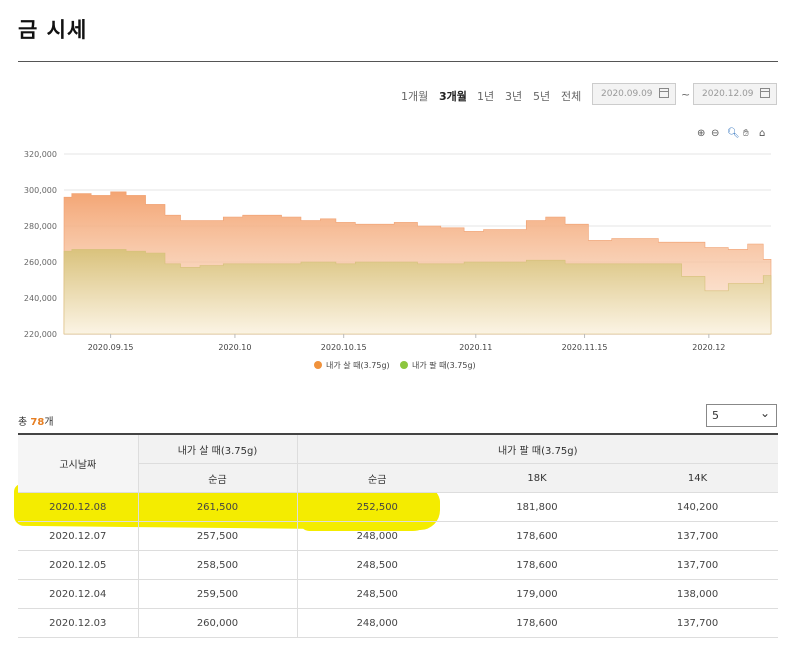  I want to click on y-tick-label: 220,000, so click(40, 334).